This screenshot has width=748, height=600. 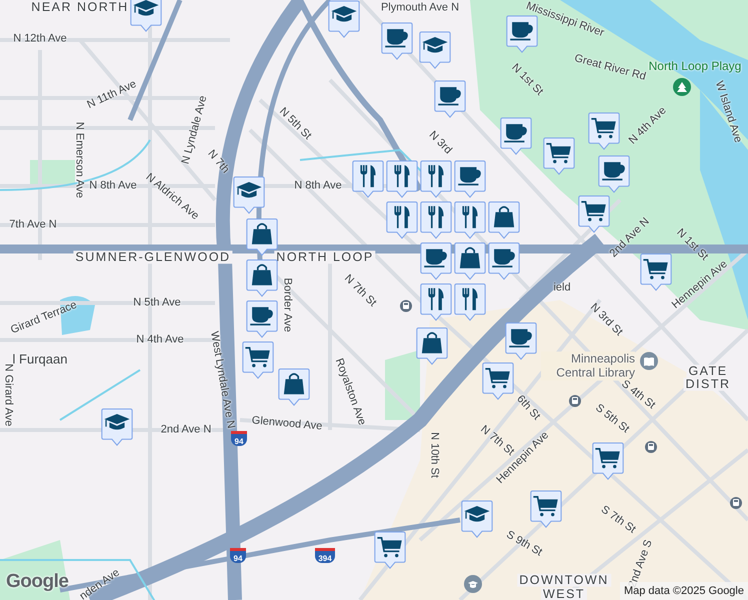 What do you see at coordinates (40, 359) in the screenshot?
I see `street-label: l Furqaan` at bounding box center [40, 359].